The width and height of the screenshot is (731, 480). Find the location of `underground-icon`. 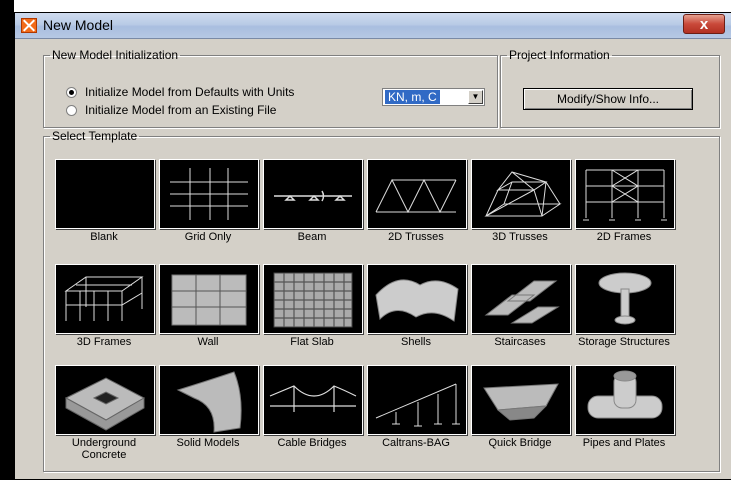

underground-icon is located at coordinates (105, 400).